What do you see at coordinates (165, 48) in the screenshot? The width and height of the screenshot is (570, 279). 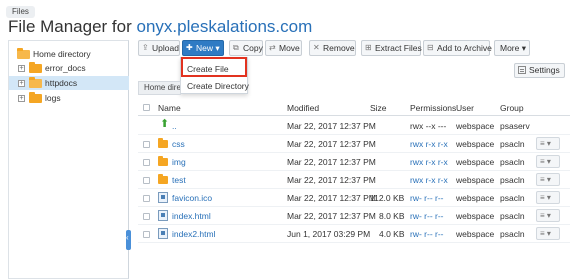 I see `upload-label: Upload` at bounding box center [165, 48].